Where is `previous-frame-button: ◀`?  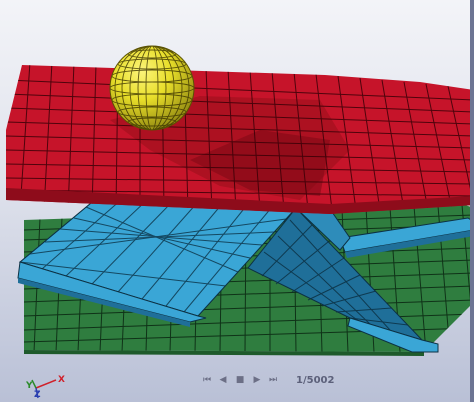 previous-frame-button: ◀ is located at coordinates (223, 380).